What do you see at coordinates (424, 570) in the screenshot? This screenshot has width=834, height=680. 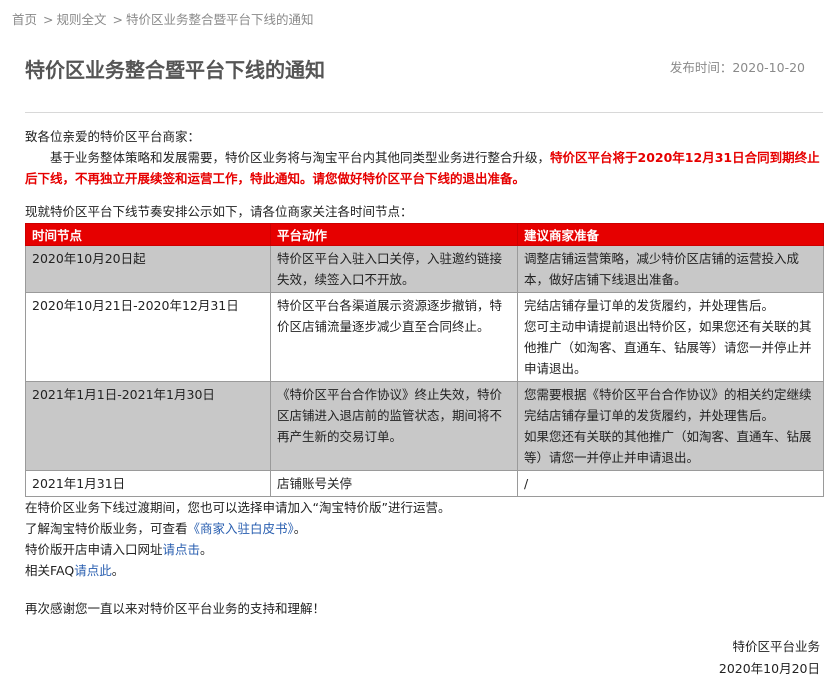 I see `faq-line: 相关FAQ请点此。` at bounding box center [424, 570].